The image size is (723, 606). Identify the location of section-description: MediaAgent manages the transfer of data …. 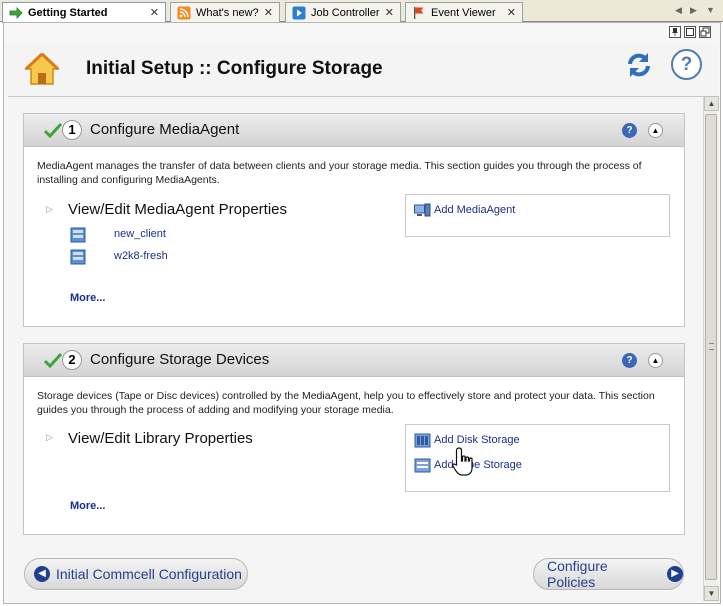
(339, 173).